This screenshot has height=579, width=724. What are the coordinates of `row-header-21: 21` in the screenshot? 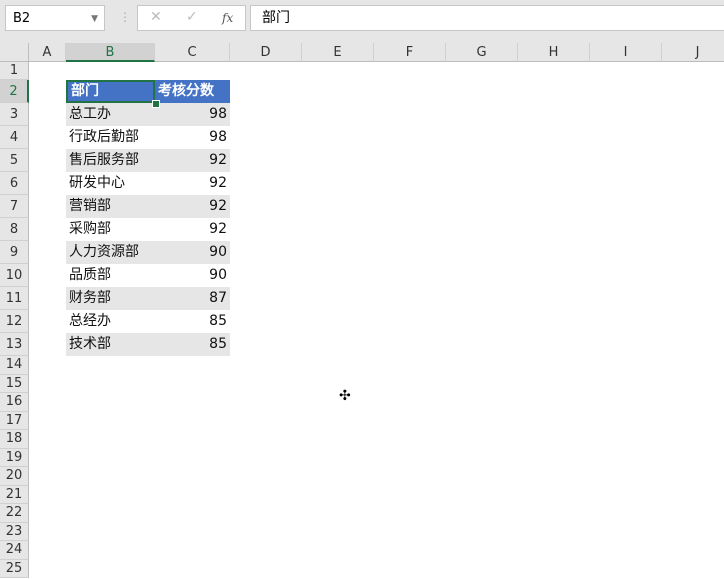 It's located at (14, 494).